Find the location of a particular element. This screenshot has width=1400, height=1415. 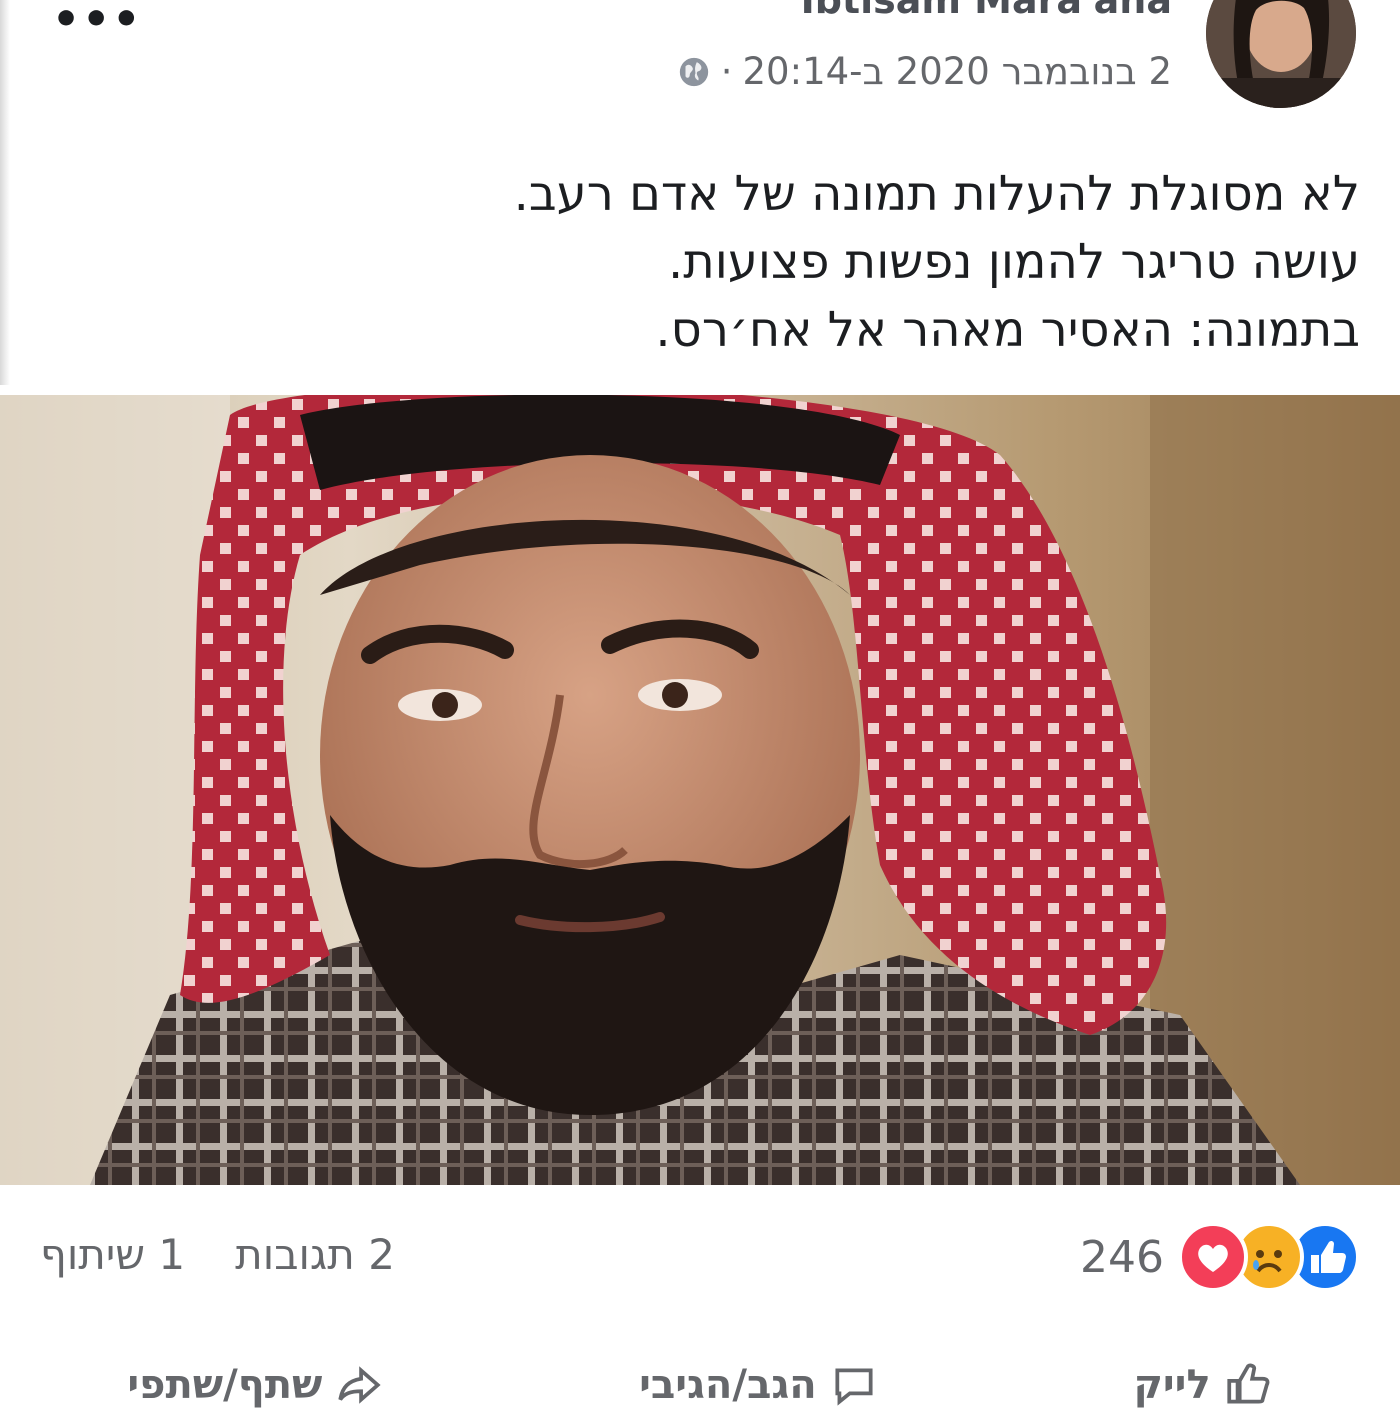

comment-button: הגב/הגיבי is located at coordinates (759, 1385).